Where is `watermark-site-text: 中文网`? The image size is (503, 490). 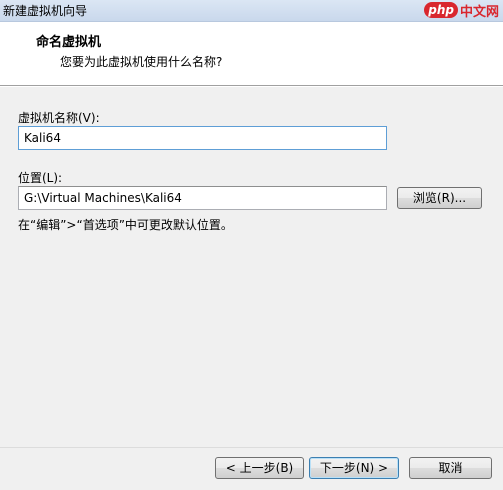
watermark-site-text: 中文网 is located at coordinates (479, 12).